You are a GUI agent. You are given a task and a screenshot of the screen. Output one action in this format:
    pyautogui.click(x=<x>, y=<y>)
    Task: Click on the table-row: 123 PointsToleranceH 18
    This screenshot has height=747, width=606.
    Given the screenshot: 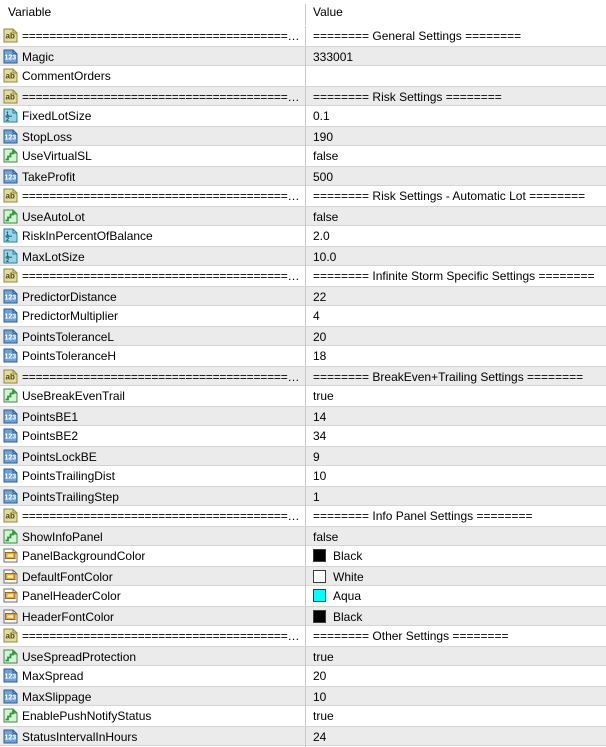 What is the action you would take?
    pyautogui.click(x=303, y=356)
    